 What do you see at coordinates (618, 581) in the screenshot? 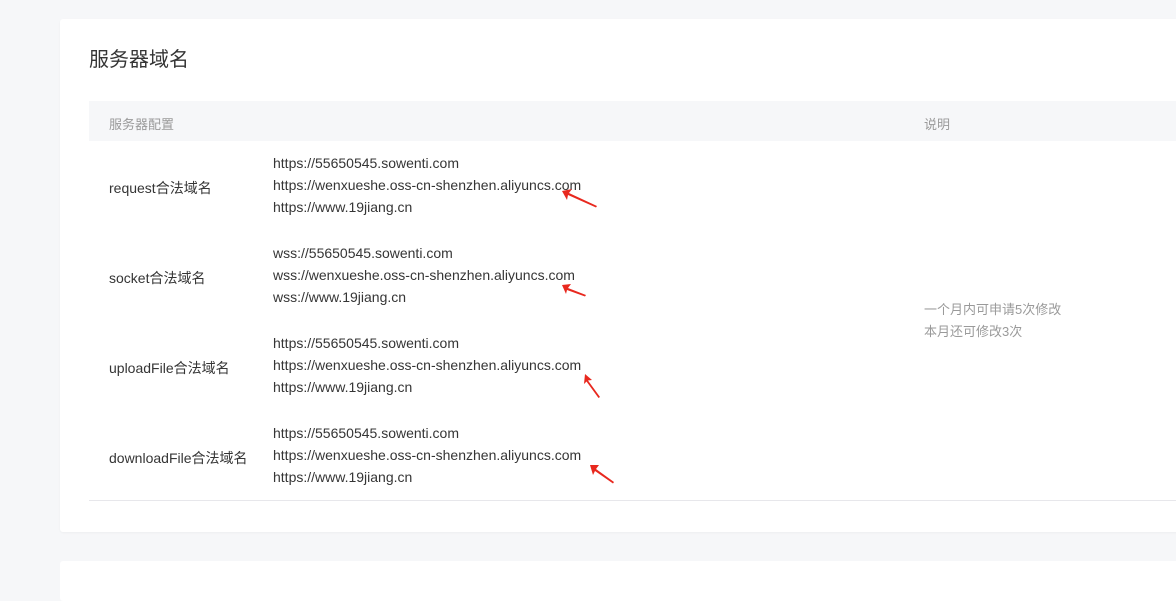
I see `next-card` at bounding box center [618, 581].